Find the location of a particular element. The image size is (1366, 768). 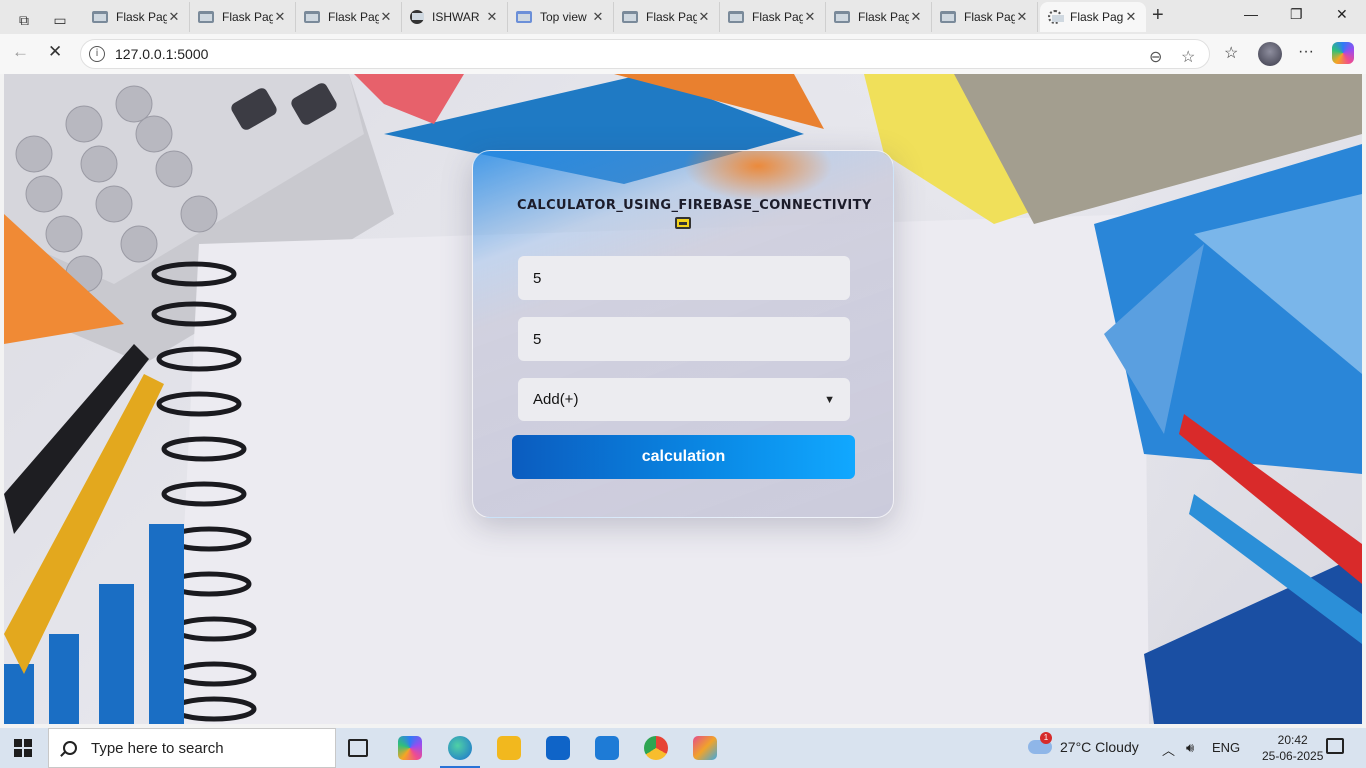

second-number-input: 5 is located at coordinates (684, 339).